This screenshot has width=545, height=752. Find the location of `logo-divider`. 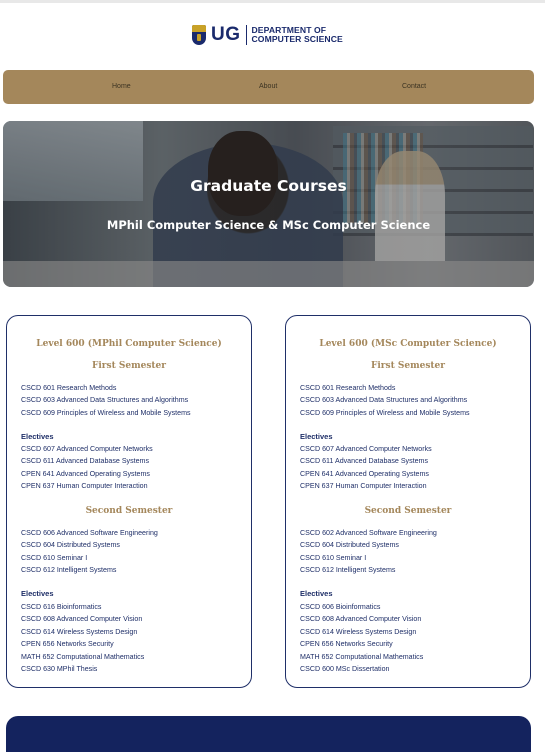

logo-divider is located at coordinates (246, 35).